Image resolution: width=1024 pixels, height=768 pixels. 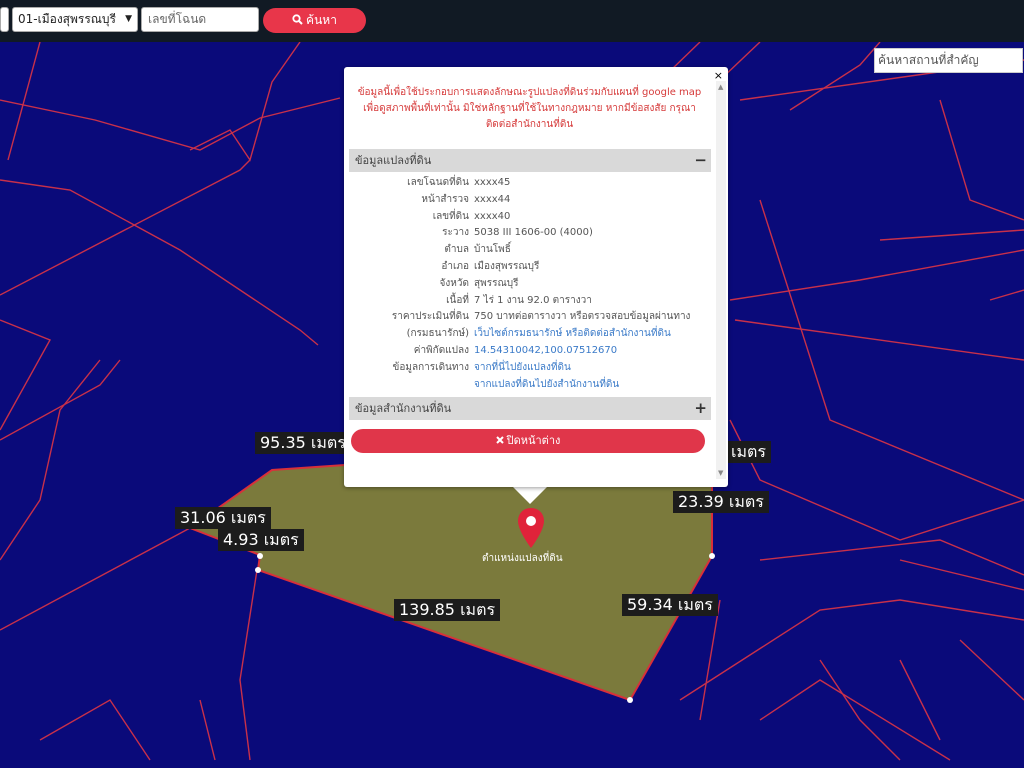 I want to click on measure-label: 59.34 เมตร, so click(x=670, y=605).